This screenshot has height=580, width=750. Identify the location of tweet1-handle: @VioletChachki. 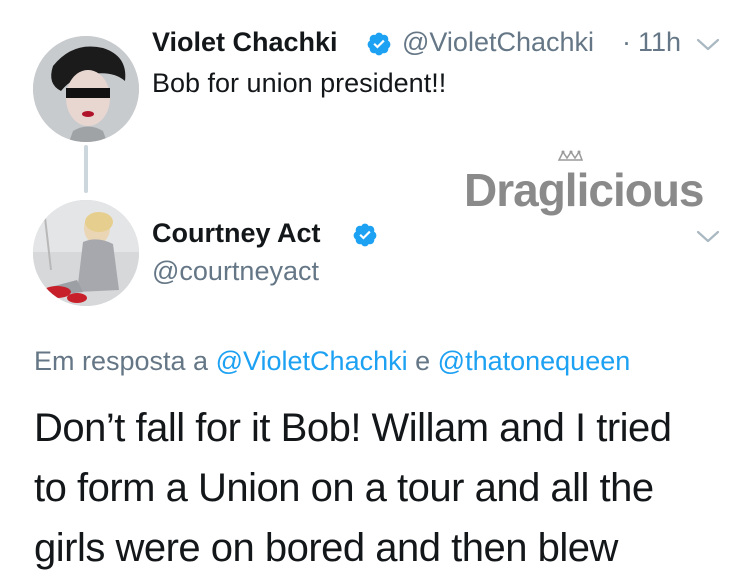
(498, 42).